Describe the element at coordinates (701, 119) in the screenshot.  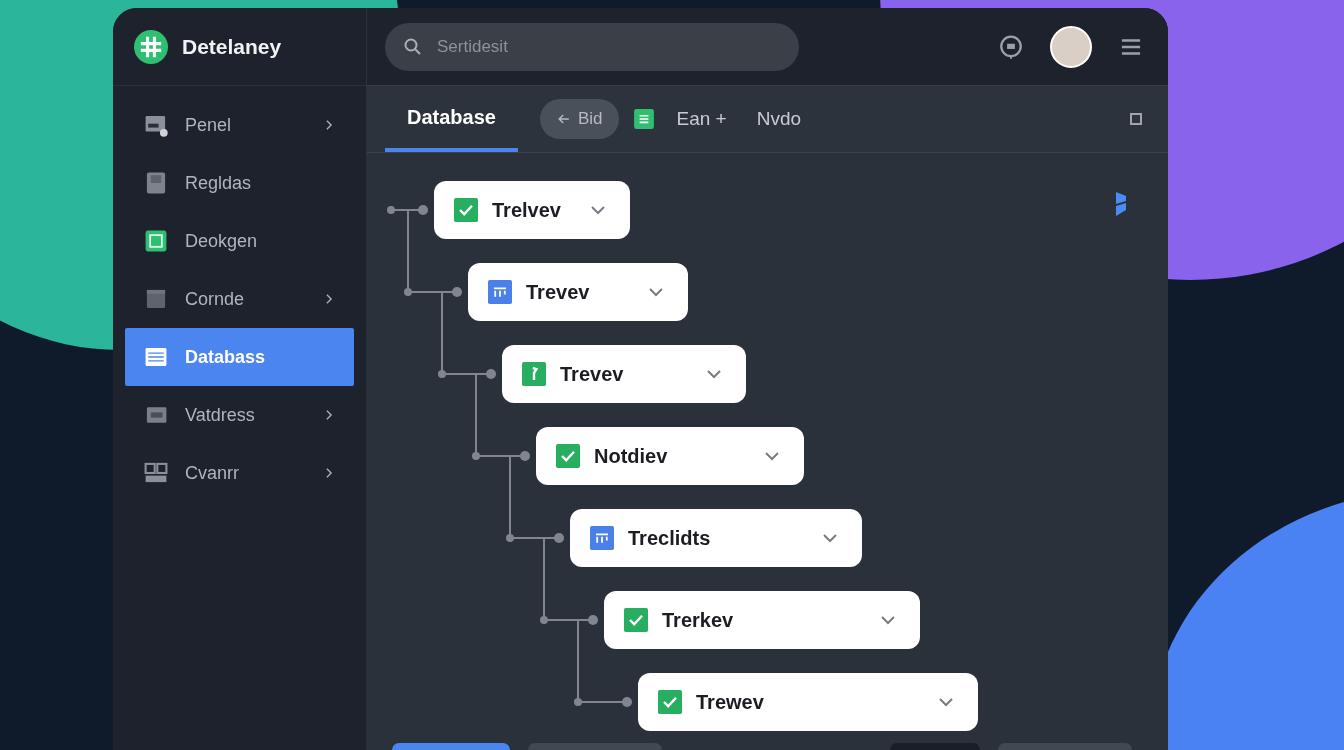
I see `toolbar-link: Ean +` at that location.